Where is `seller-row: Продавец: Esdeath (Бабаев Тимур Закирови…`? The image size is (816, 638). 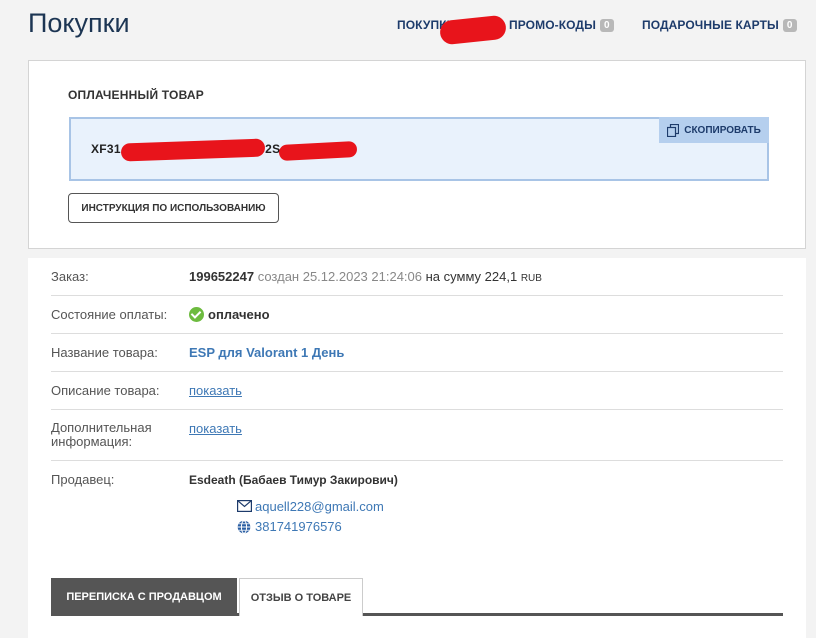 seller-row: Продавец: Esdeath (Бабаев Тимур Закирови… is located at coordinates (417, 511).